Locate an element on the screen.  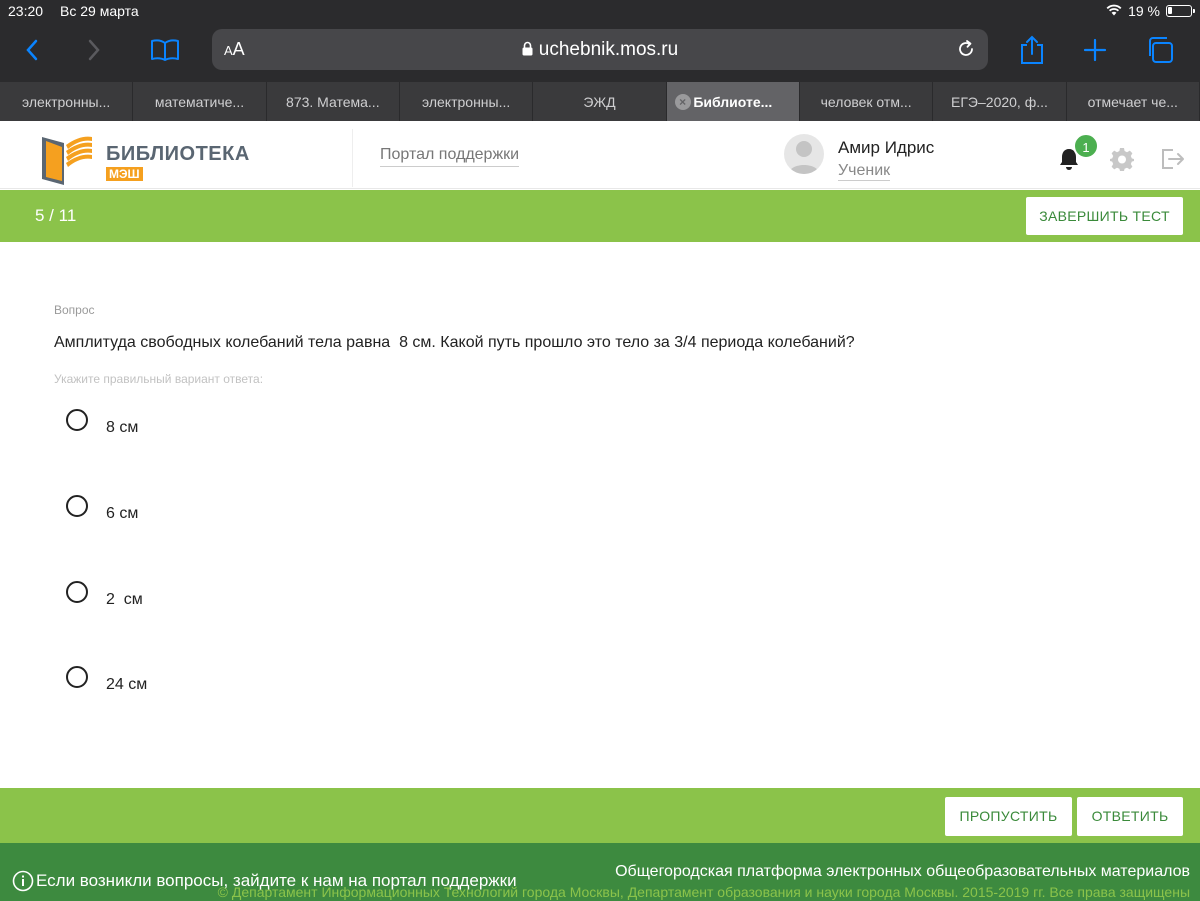
answer-option: 6 см is located at coordinates (214, 515).